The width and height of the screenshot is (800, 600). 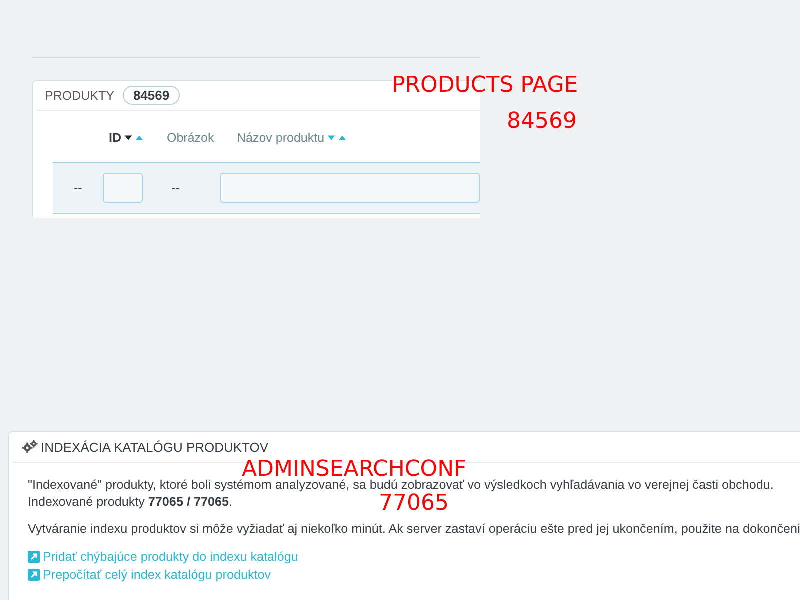 I want to click on annotation-label: PRODUCTS PAGE, so click(x=485, y=86).